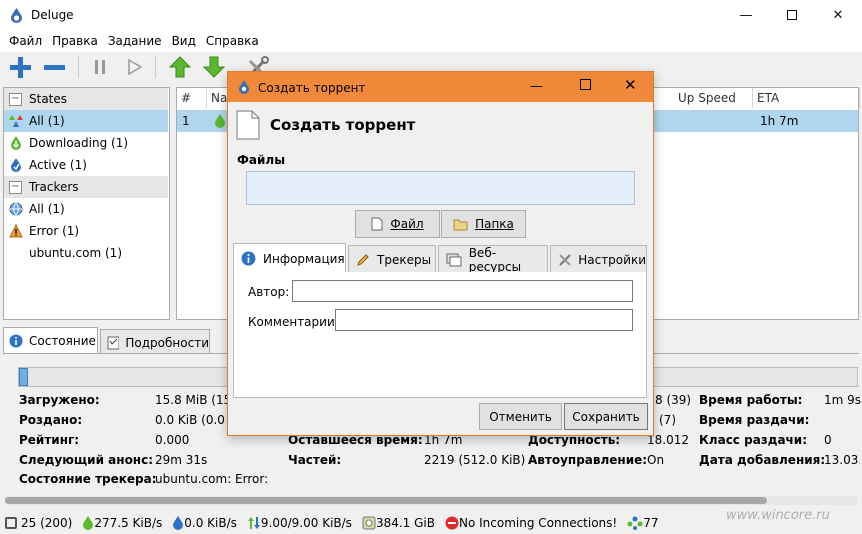  What do you see at coordinates (86, 121) in the screenshot?
I see `sidebar-item-all: All (1)` at bounding box center [86, 121].